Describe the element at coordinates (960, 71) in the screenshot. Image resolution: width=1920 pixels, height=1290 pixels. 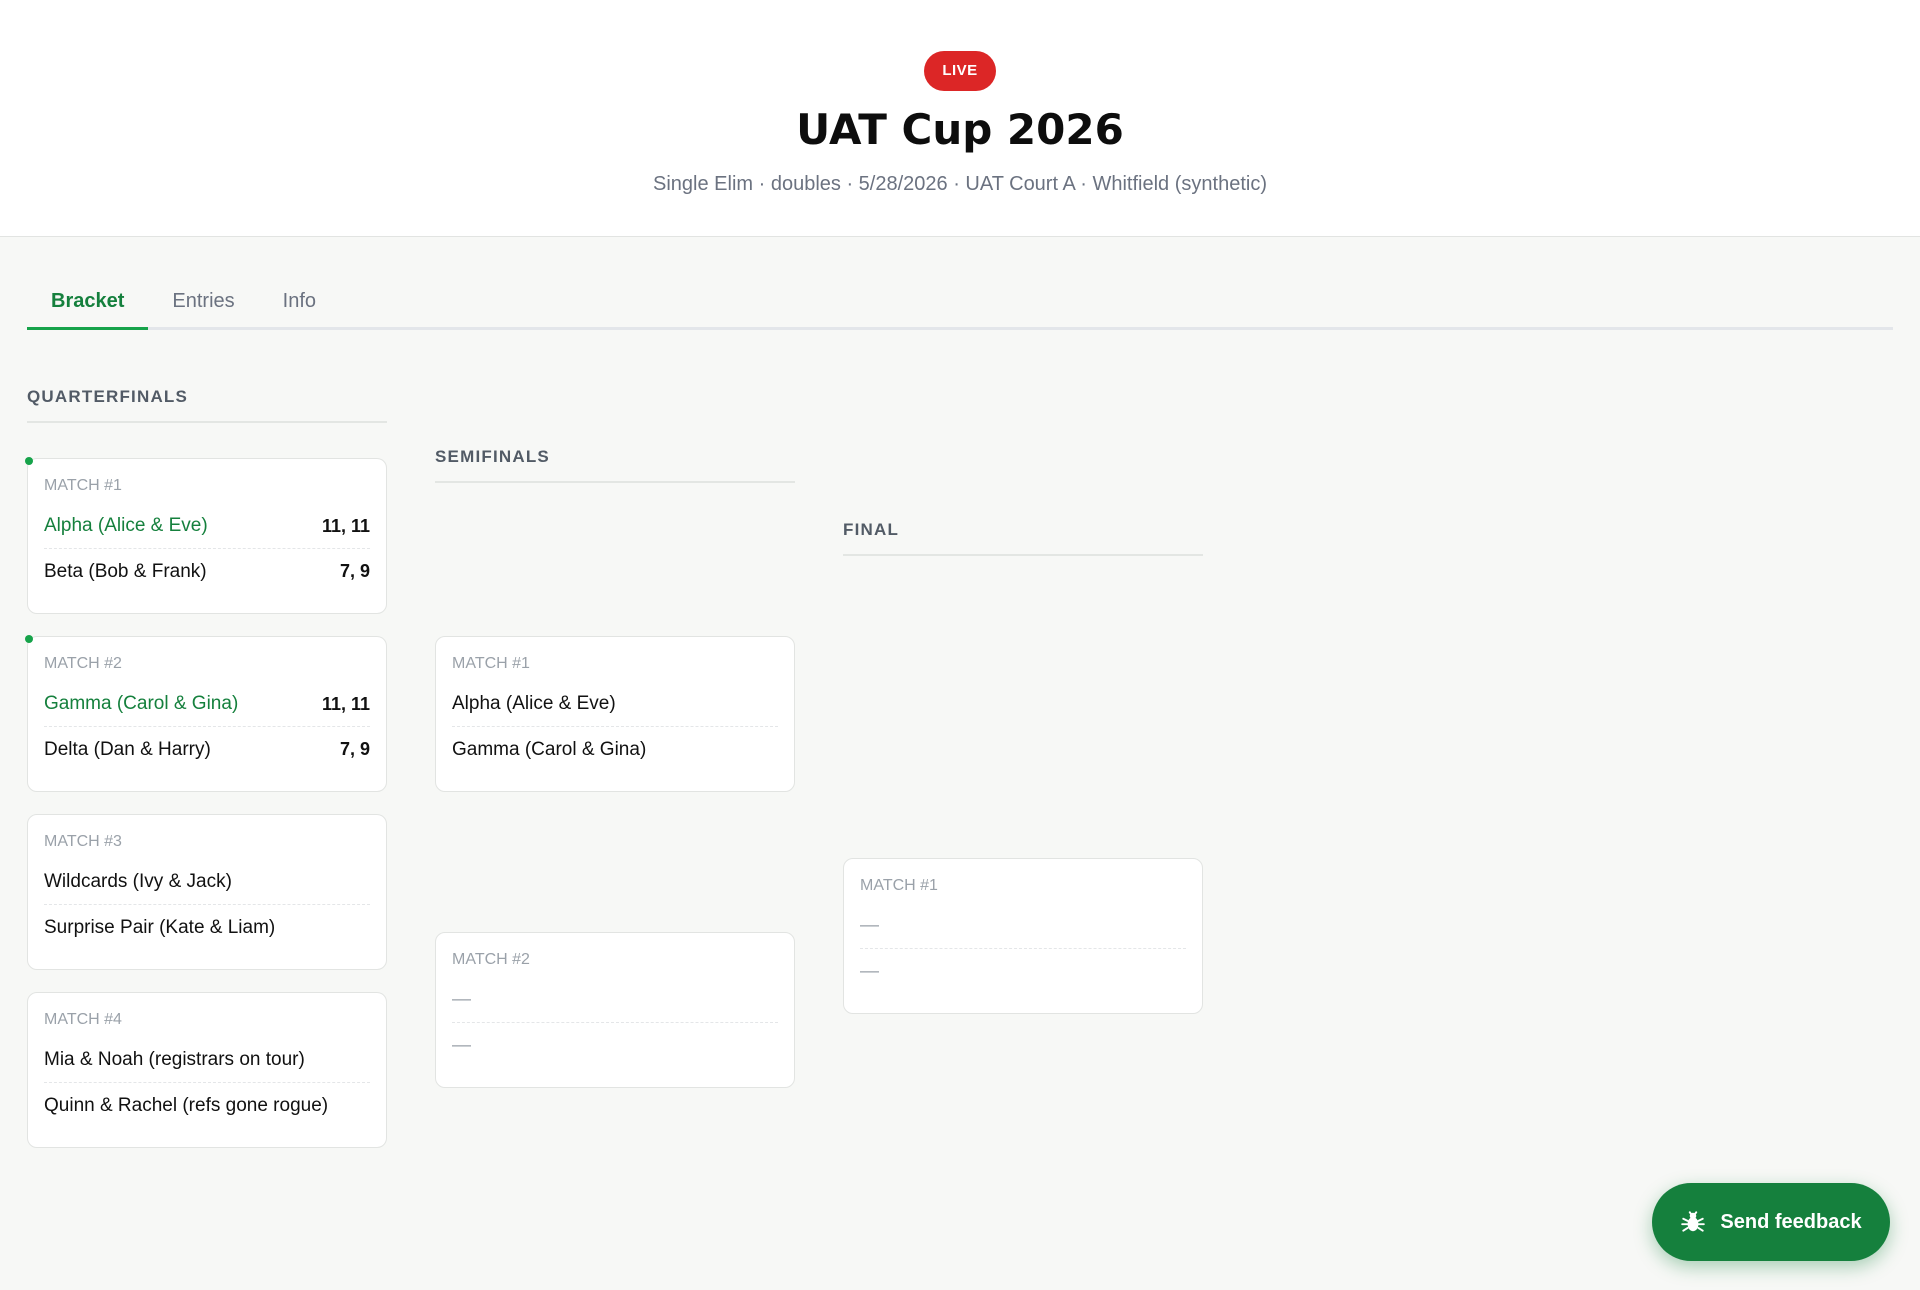
I see `live-badge: LIVE` at that location.